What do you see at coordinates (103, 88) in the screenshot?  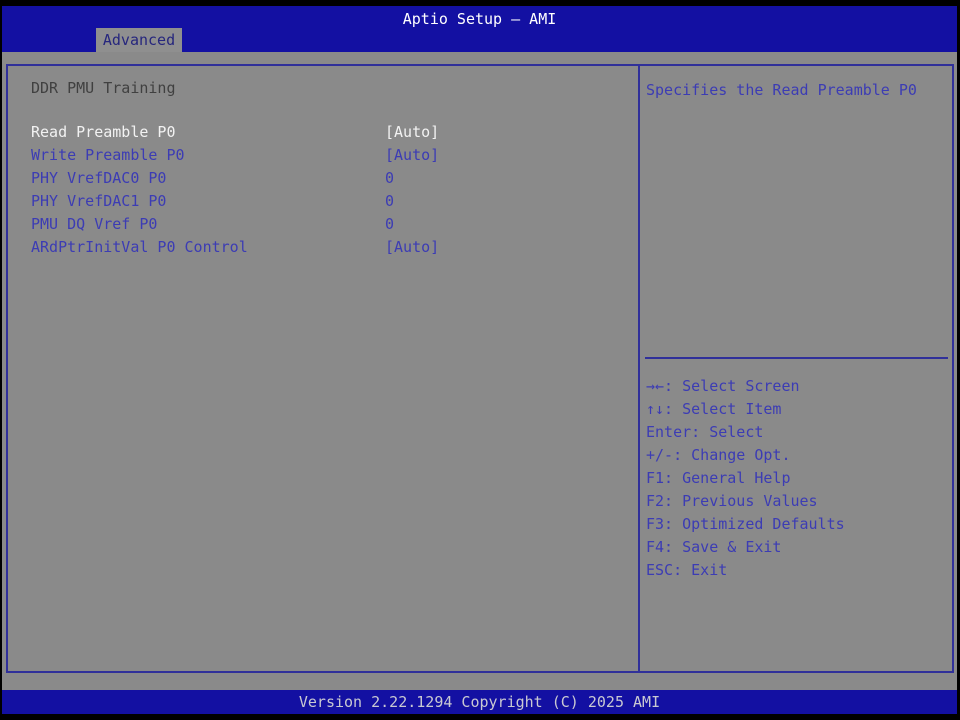 I see `section-title: DDR PMU Training` at bounding box center [103, 88].